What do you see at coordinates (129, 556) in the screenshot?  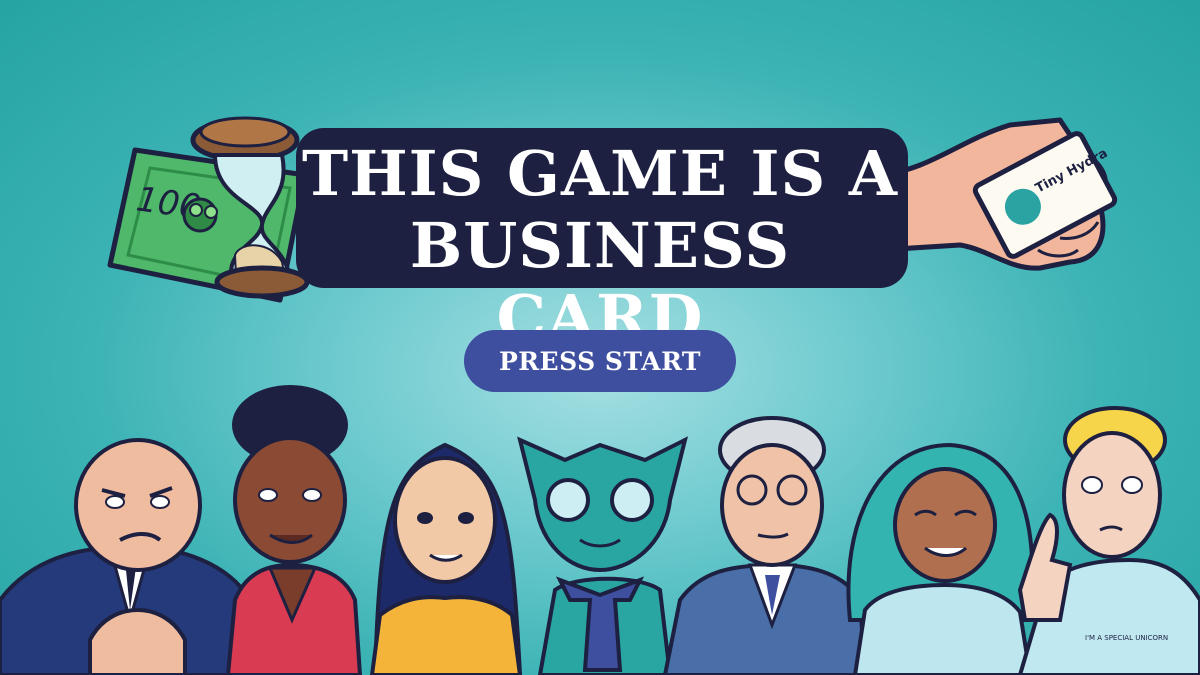 I see `character-bald-businessman` at bounding box center [129, 556].